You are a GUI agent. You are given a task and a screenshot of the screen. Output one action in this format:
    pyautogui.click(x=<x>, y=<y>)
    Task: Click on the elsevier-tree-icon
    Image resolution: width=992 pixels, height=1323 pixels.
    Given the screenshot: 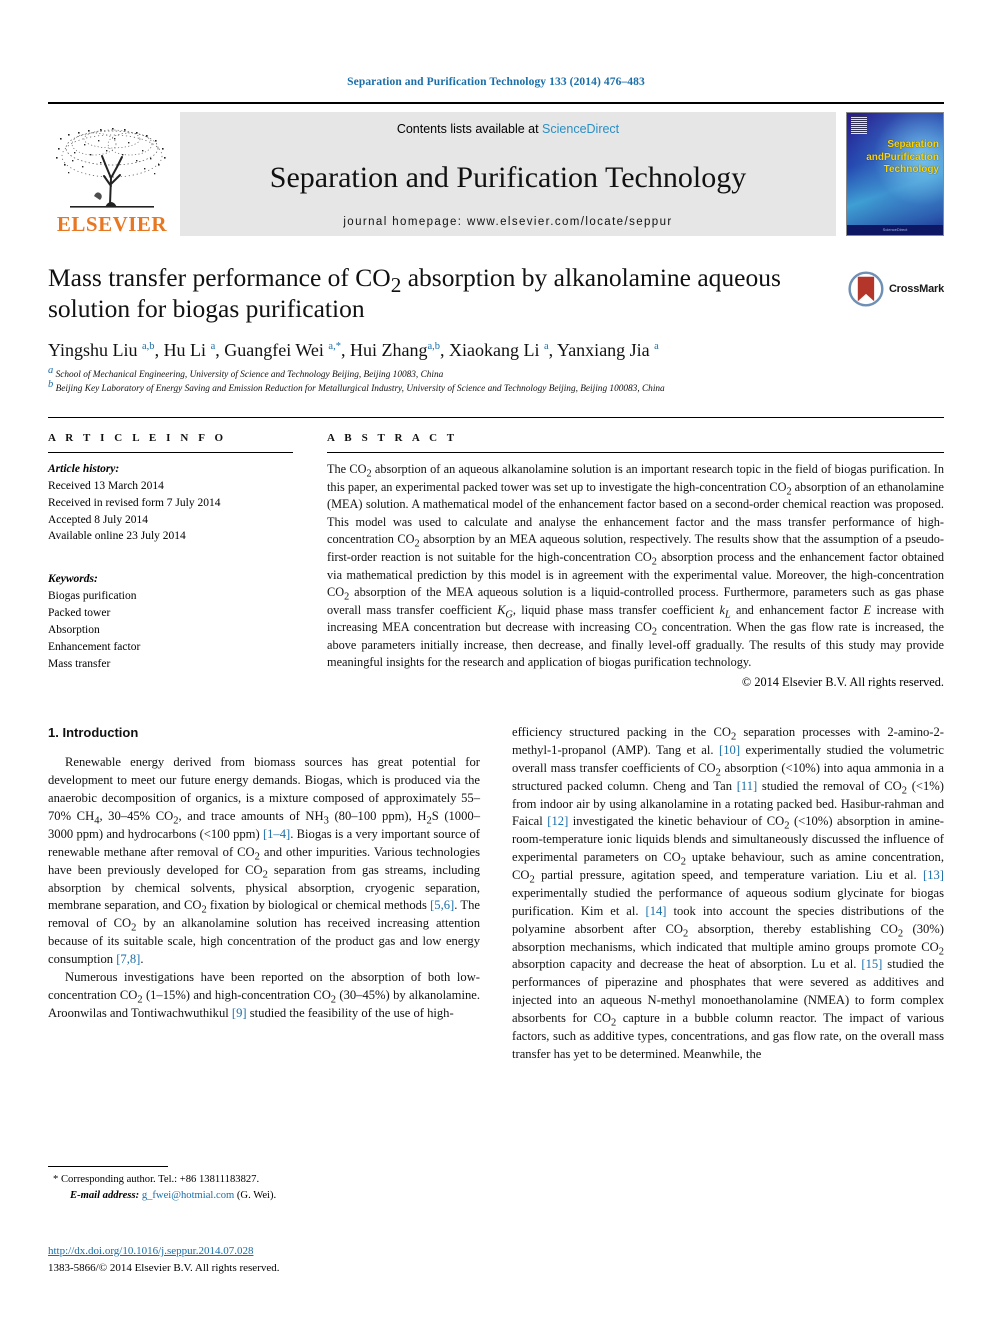 What is the action you would take?
    pyautogui.click(x=111, y=168)
    